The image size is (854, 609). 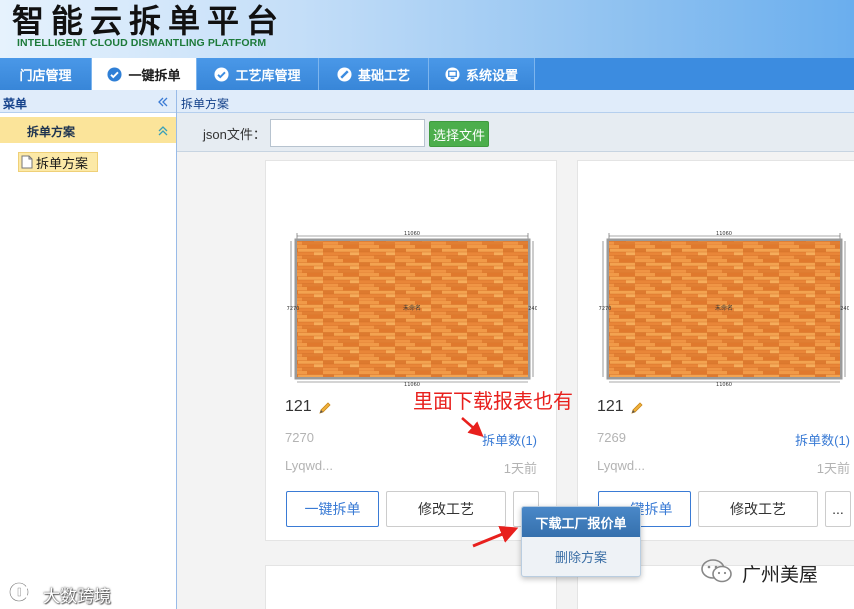 I want to click on sidebar-section-split-plan: 拆单方案, so click(x=88, y=130).